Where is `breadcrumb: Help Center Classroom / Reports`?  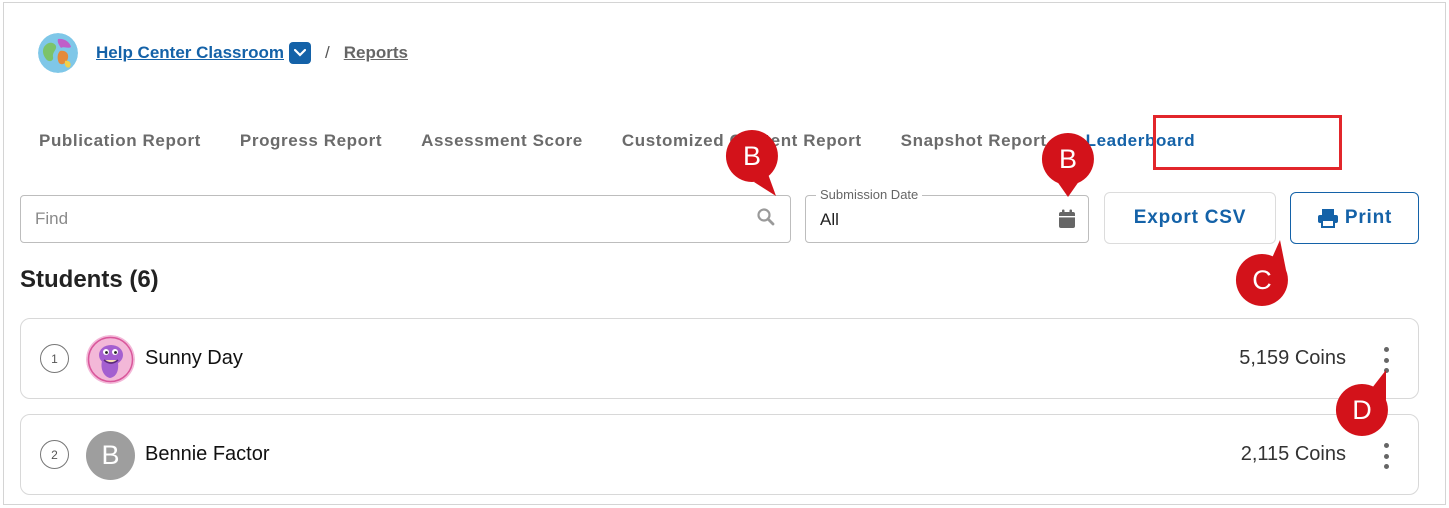 breadcrumb: Help Center Classroom / Reports is located at coordinates (223, 53).